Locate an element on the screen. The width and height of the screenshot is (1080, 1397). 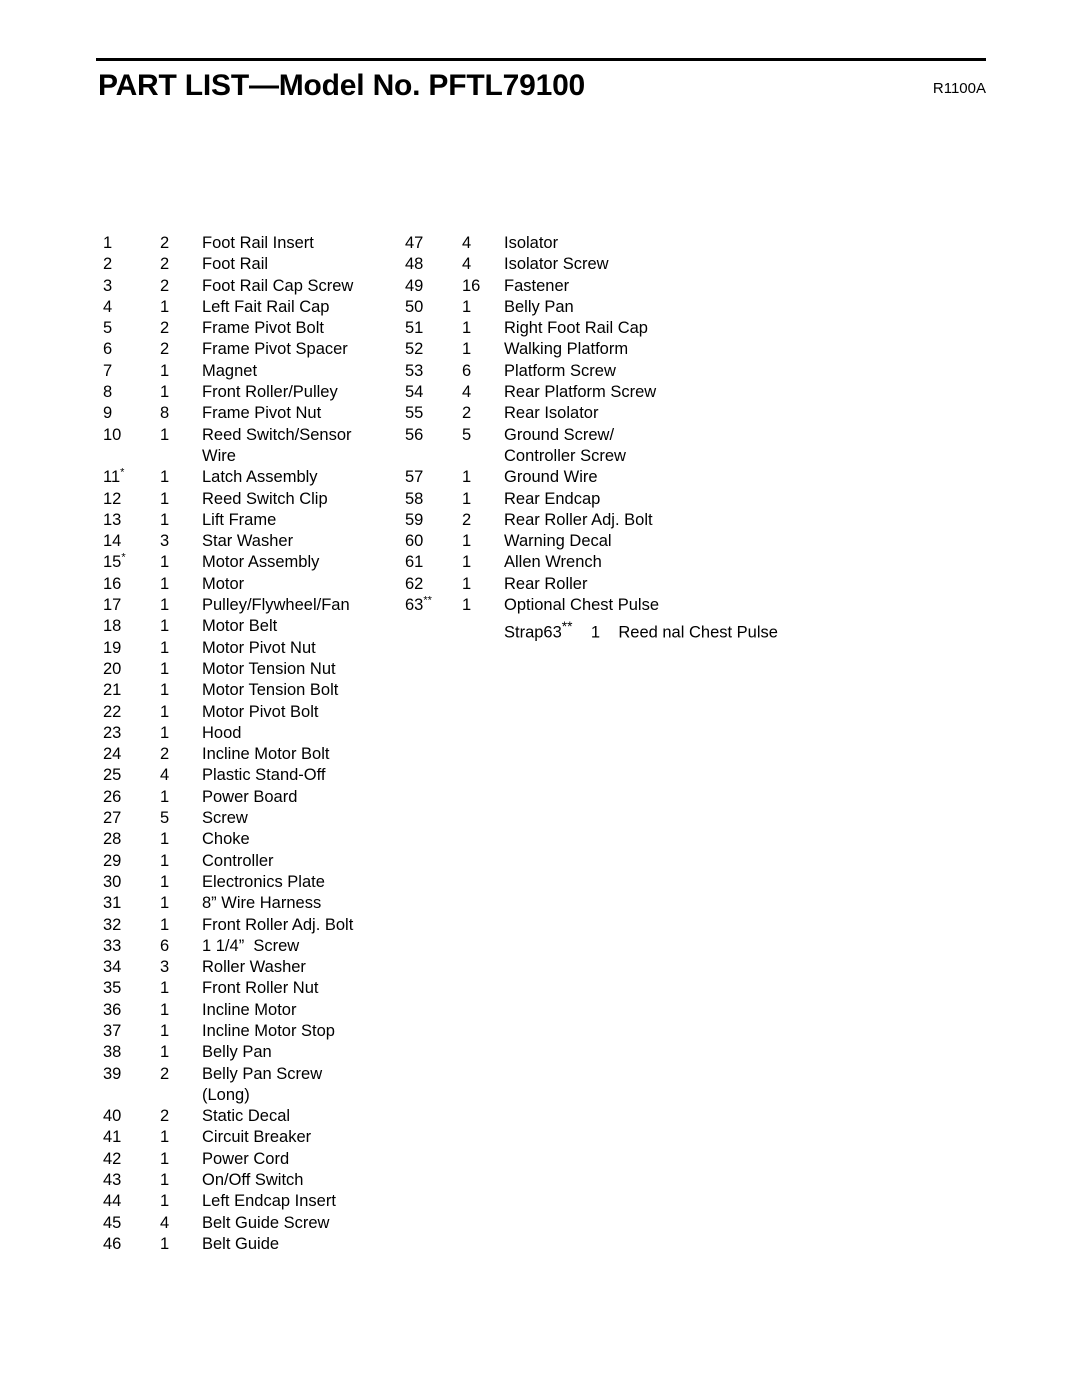
part-description: Plastic Stand-Off is located at coordinates (264, 775).